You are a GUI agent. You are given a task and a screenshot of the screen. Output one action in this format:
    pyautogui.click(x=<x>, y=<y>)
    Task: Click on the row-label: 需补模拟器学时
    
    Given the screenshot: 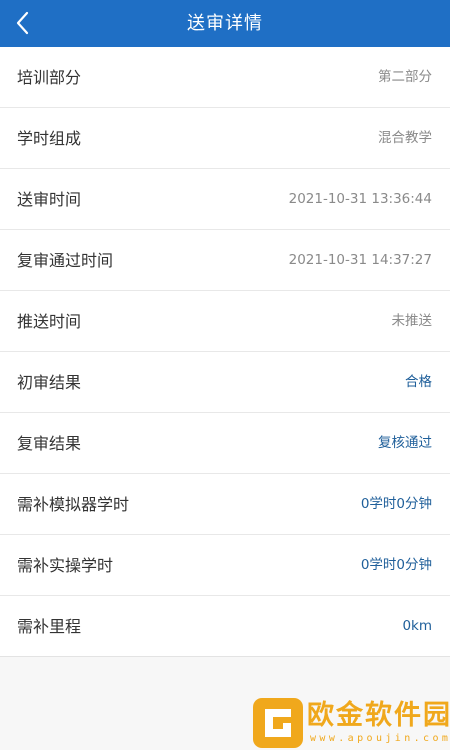 What is the action you would take?
    pyautogui.click(x=73, y=504)
    